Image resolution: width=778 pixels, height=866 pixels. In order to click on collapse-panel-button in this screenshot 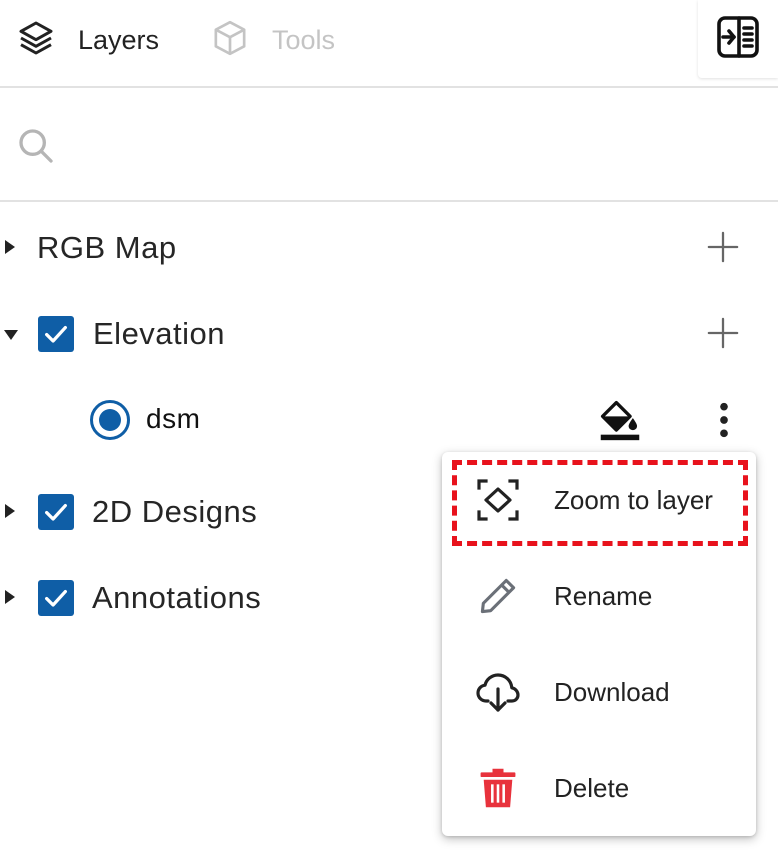, I will do `click(738, 39)`.